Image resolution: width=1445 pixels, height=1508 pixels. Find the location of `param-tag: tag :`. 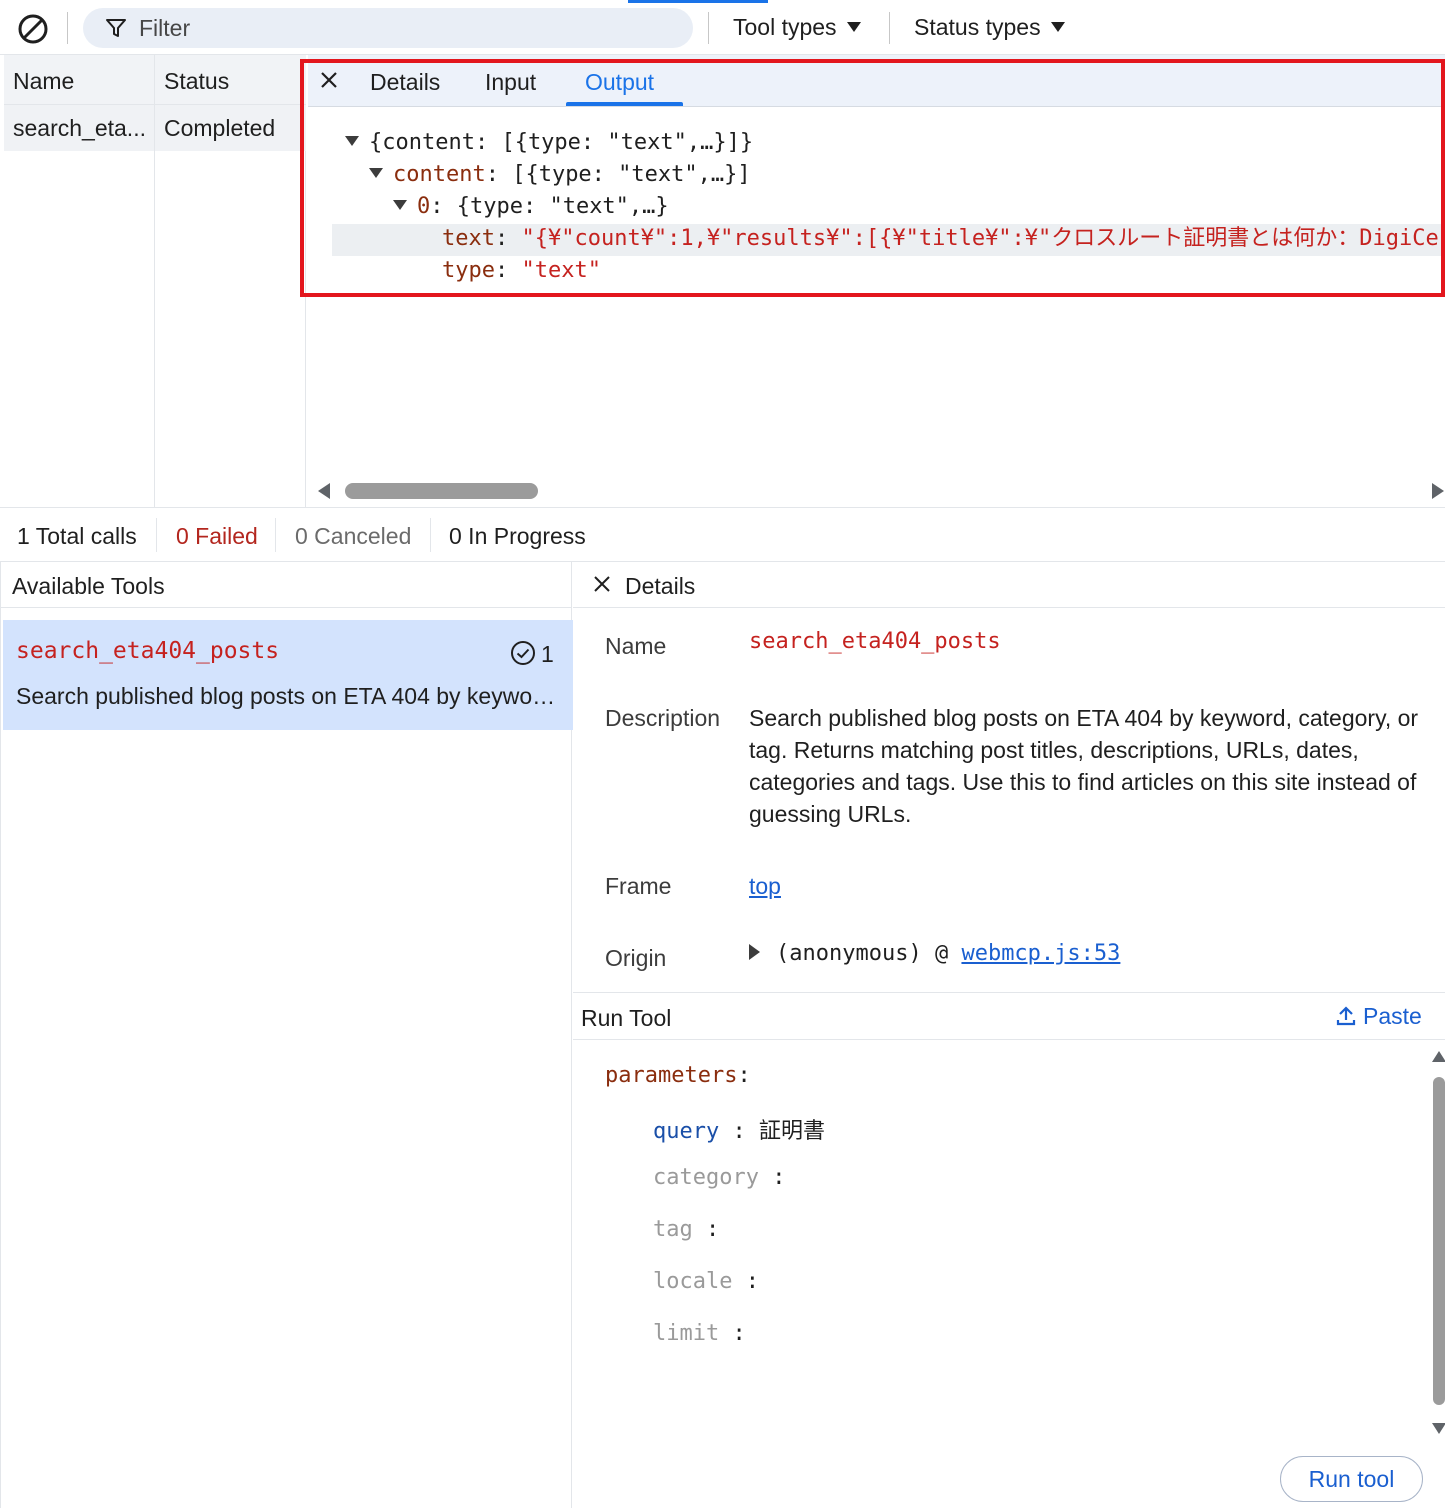

param-tag: tag : is located at coordinates (686, 1229).